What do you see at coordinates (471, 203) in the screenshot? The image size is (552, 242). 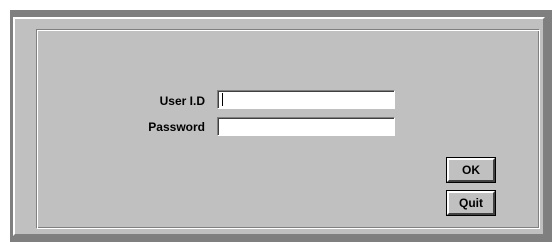 I see `quit-button: Quit` at bounding box center [471, 203].